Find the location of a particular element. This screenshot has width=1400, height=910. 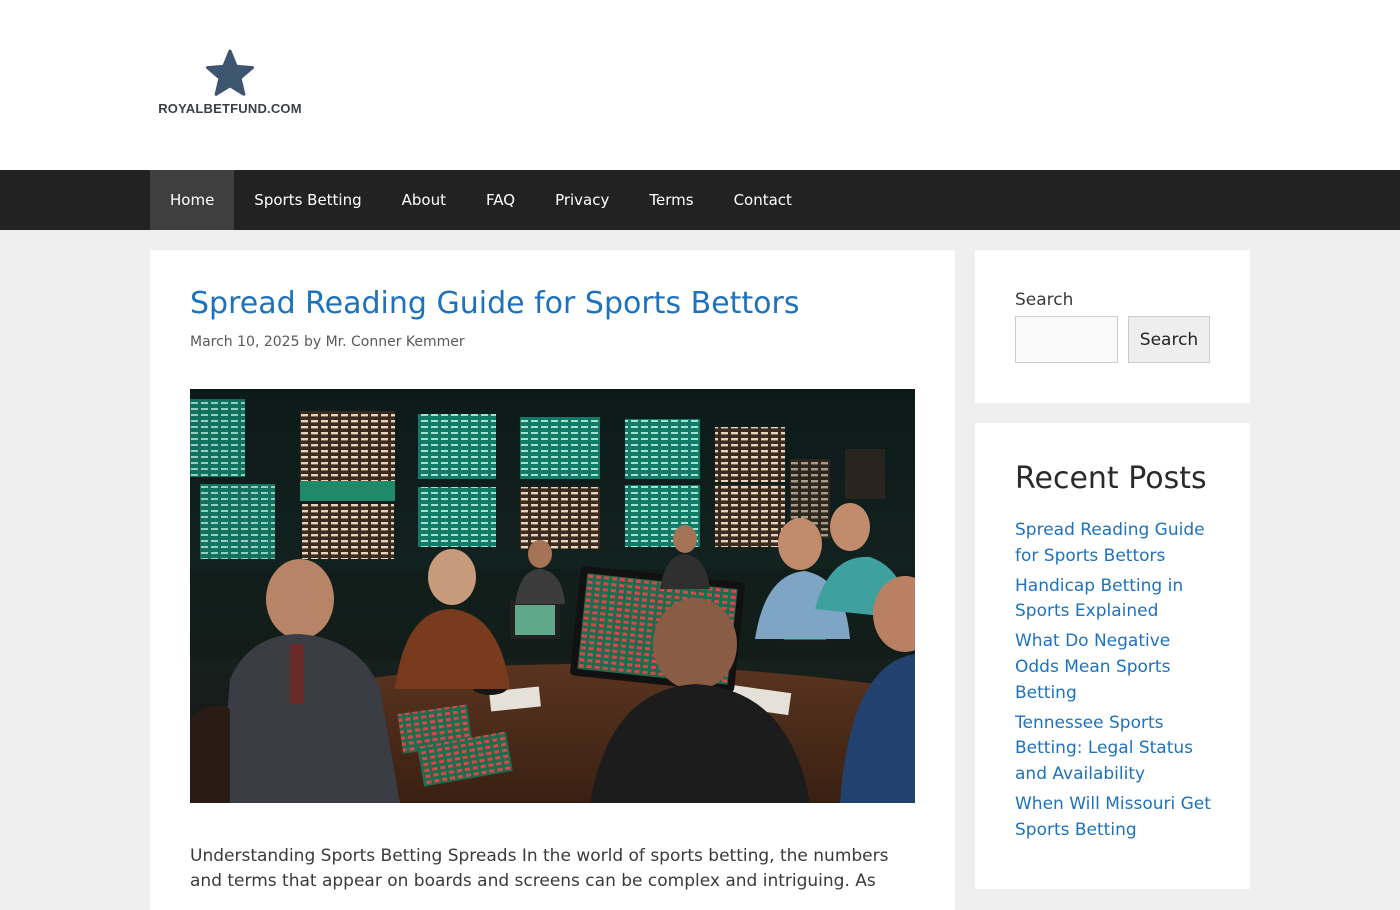

nav-item-home: Home is located at coordinates (192, 200).